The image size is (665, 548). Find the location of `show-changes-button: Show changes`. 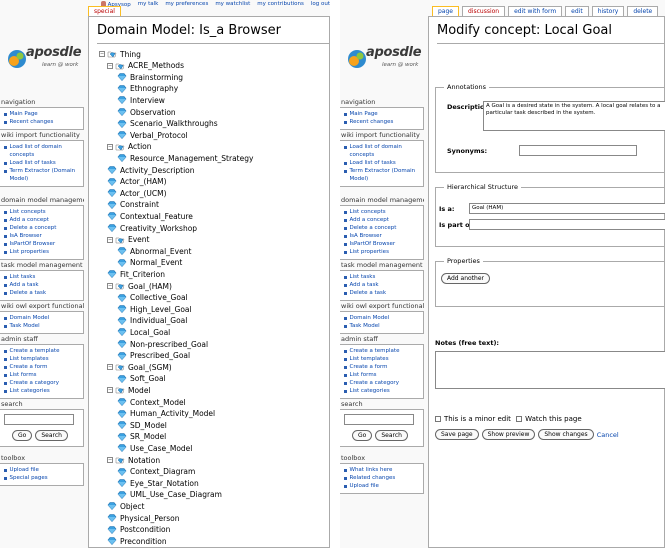

show-changes-button: Show changes is located at coordinates (566, 434).